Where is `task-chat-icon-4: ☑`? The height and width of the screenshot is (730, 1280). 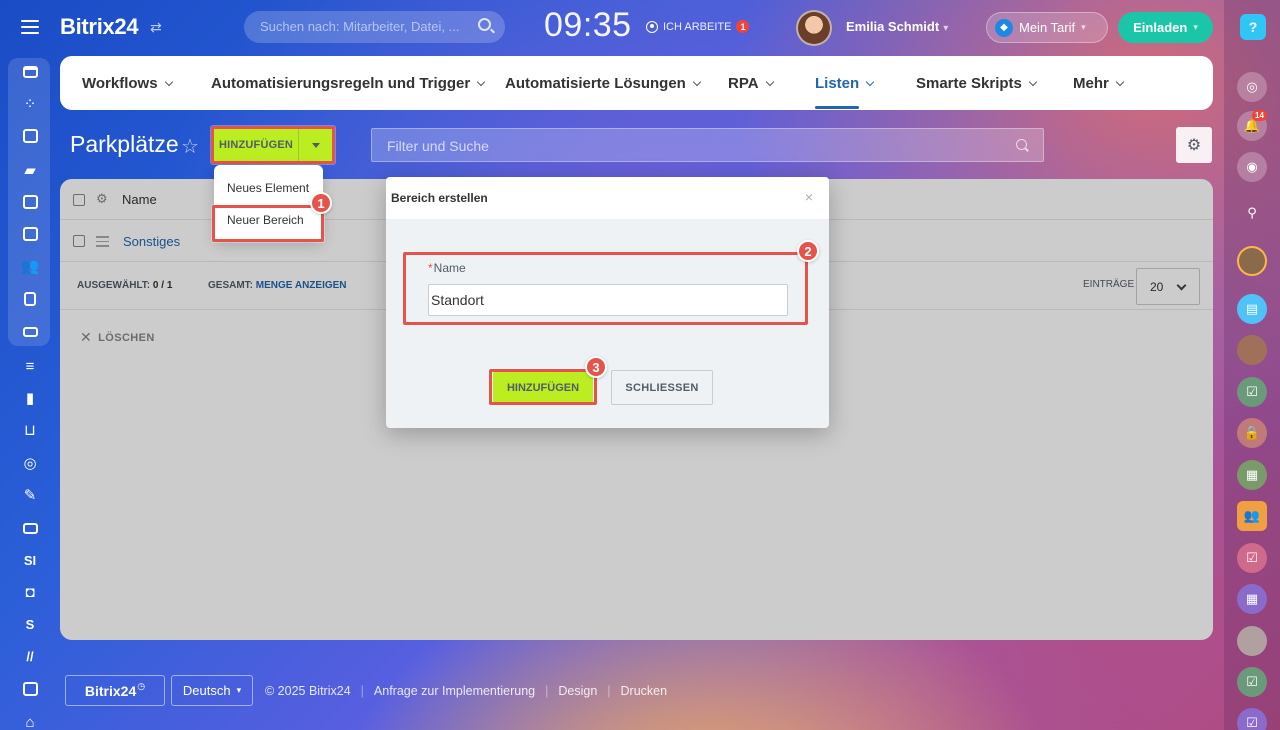 task-chat-icon-4: ☑ is located at coordinates (1252, 719).